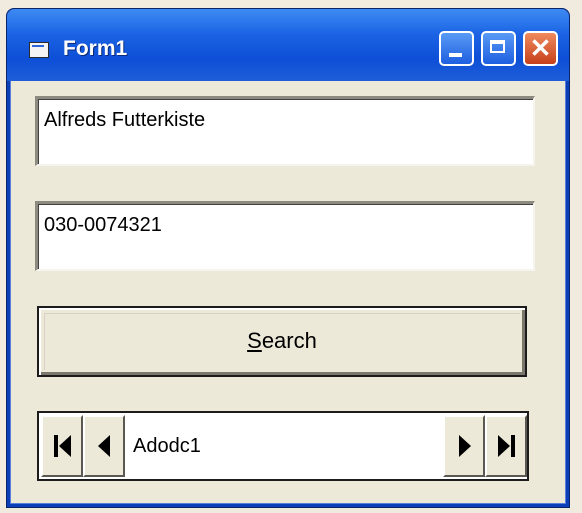 The height and width of the screenshot is (513, 582). Describe the element at coordinates (254, 340) in the screenshot. I see `search-label-accel: S` at that location.